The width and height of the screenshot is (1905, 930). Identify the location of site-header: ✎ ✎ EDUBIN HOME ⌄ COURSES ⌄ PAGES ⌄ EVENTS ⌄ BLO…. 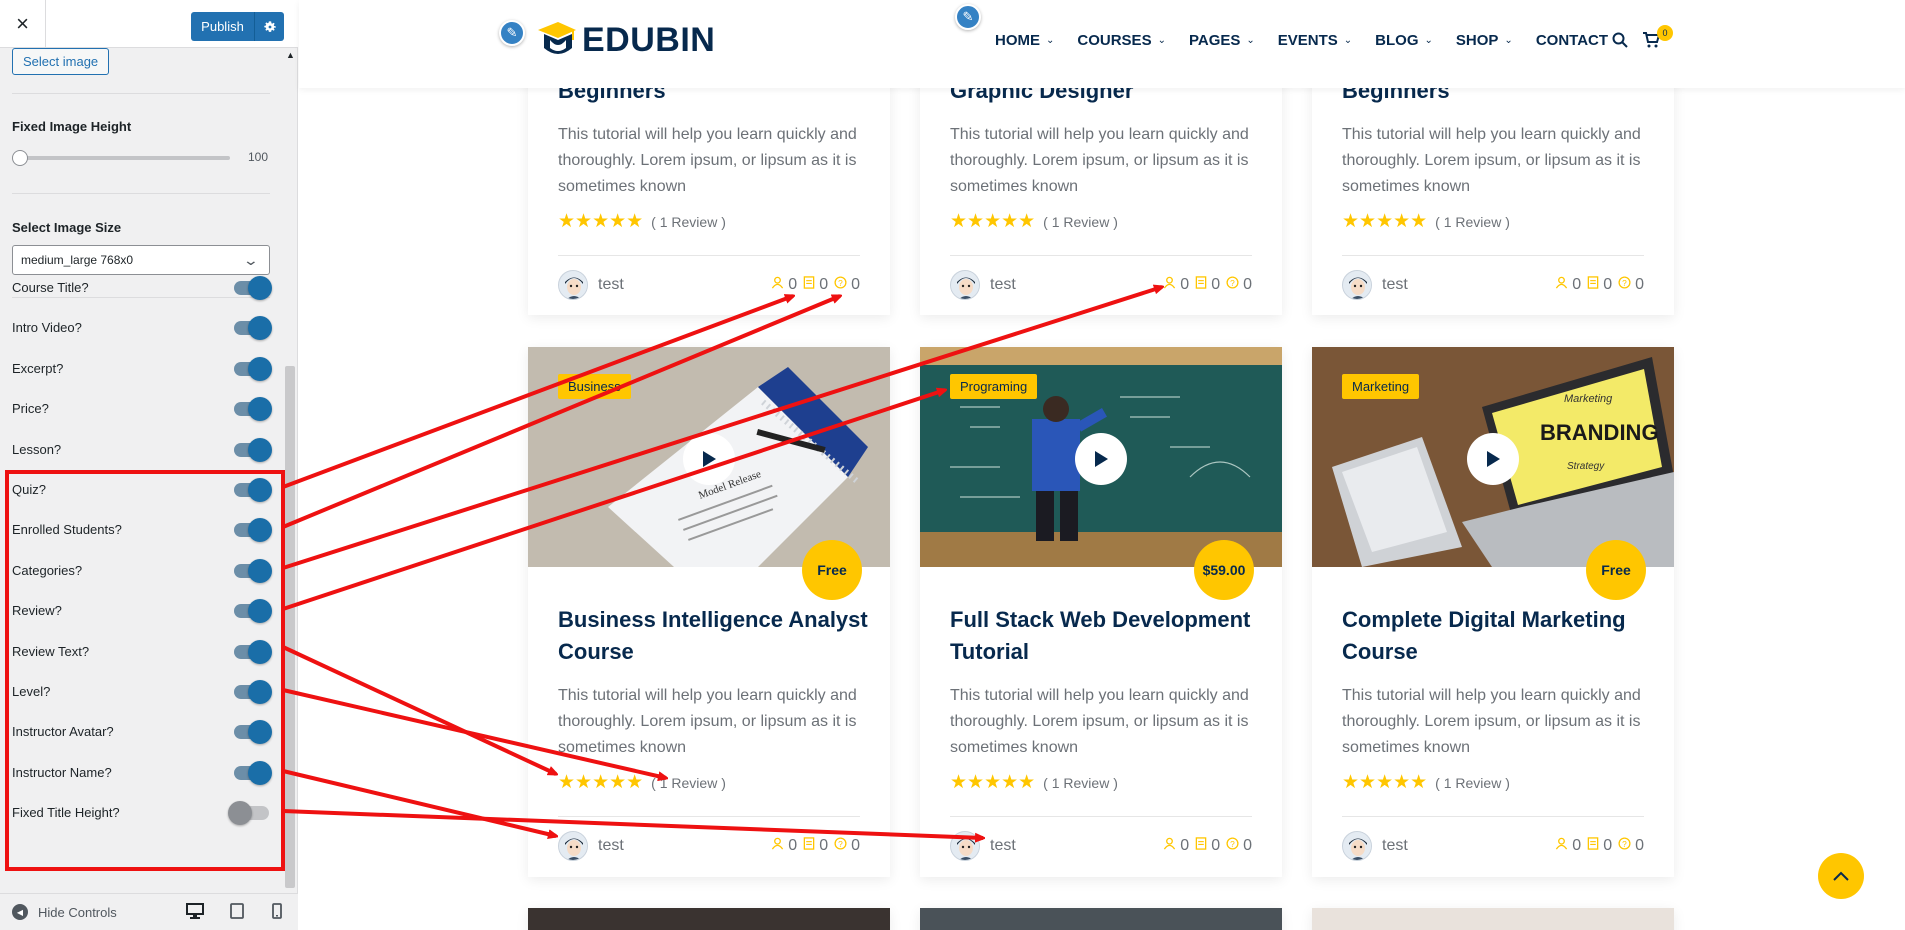
(1102, 44).